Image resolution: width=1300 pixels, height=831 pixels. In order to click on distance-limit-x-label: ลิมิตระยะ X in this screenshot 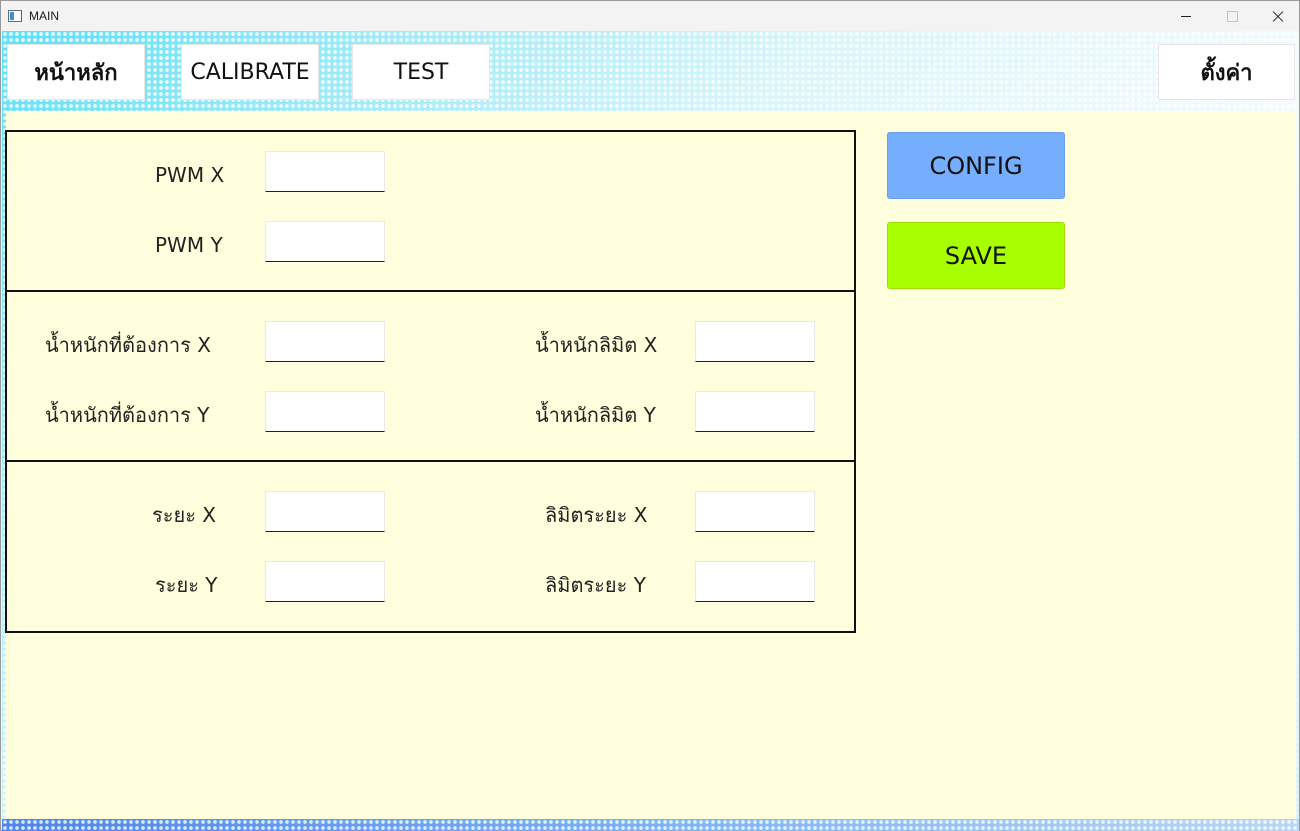, I will do `click(596, 515)`.